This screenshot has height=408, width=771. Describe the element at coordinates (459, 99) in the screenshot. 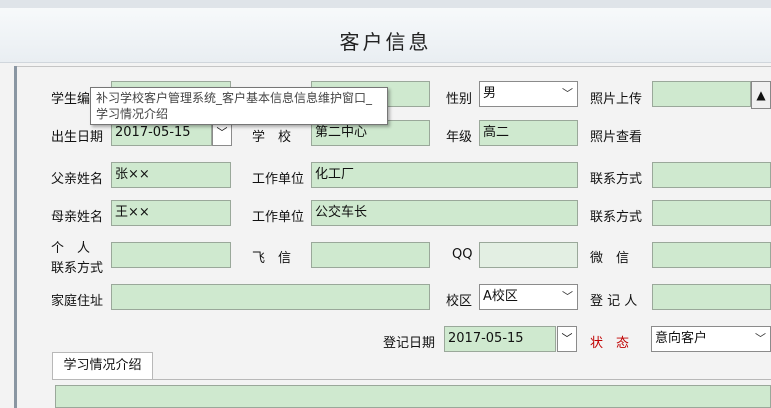

I see `gender-label: 性别` at that location.